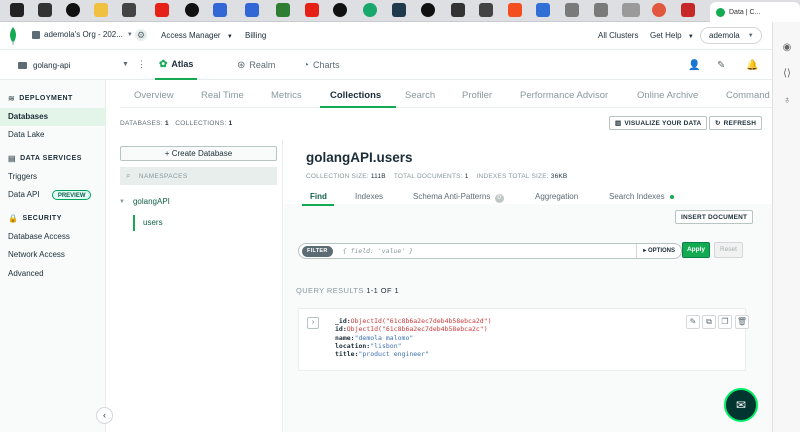  Describe the element at coordinates (490, 251) in the screenshot. I see `filter-input: FILTER { field: 'value' } ▸ OPTIONS` at that location.